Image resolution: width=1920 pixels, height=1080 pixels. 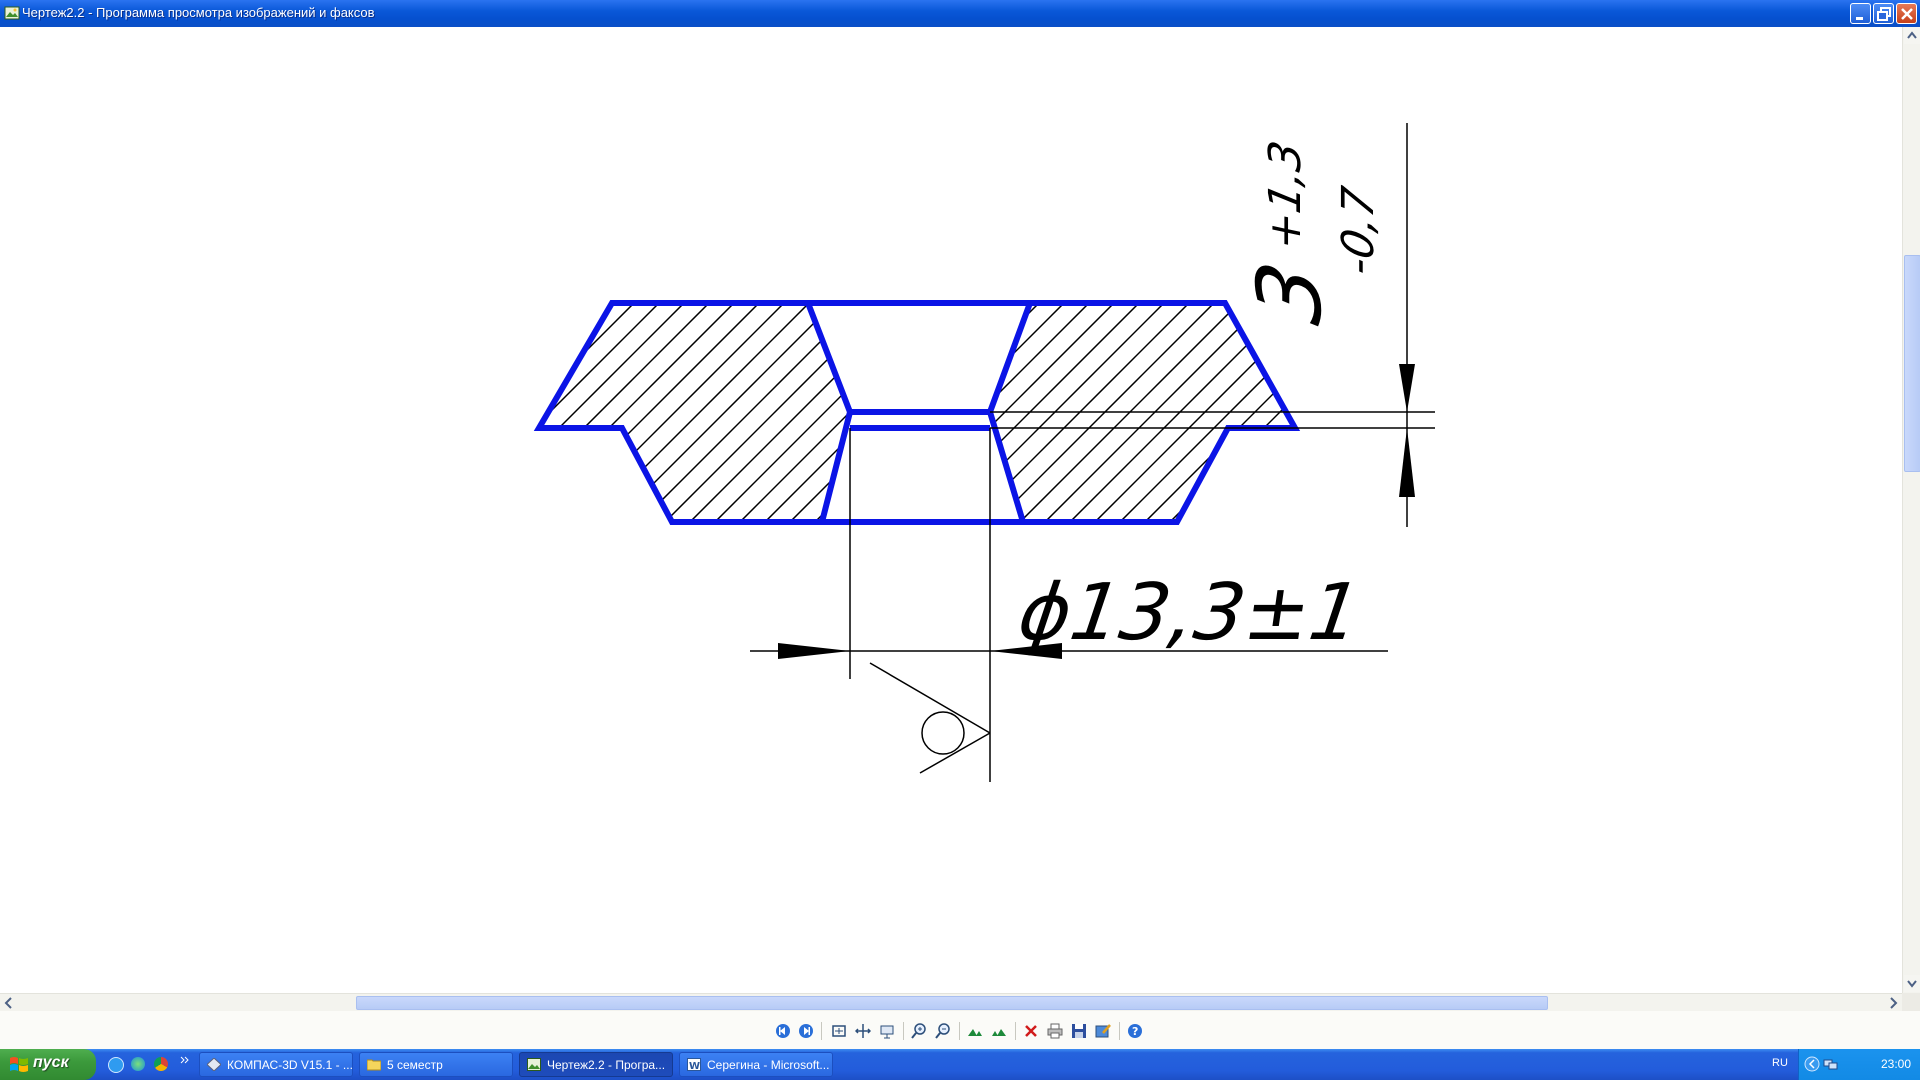 I want to click on chevron-down-icon, so click(x=1912, y=984).